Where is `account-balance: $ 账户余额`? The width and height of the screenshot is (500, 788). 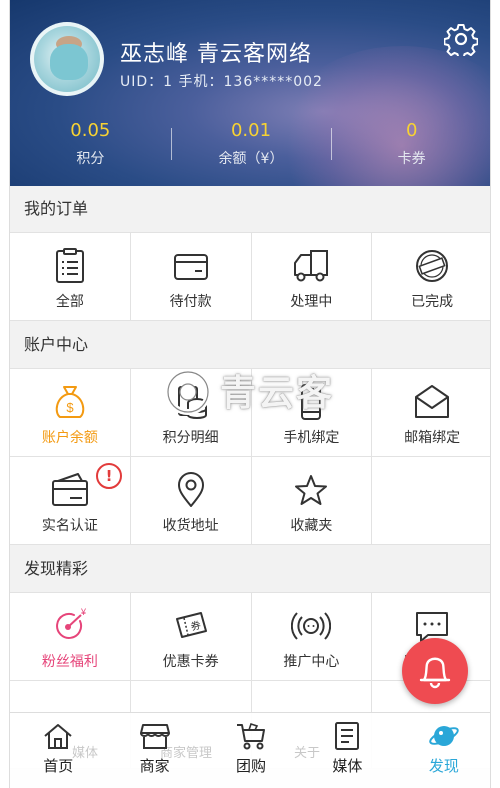 account-balance: $ 账户余额 is located at coordinates (70, 412).